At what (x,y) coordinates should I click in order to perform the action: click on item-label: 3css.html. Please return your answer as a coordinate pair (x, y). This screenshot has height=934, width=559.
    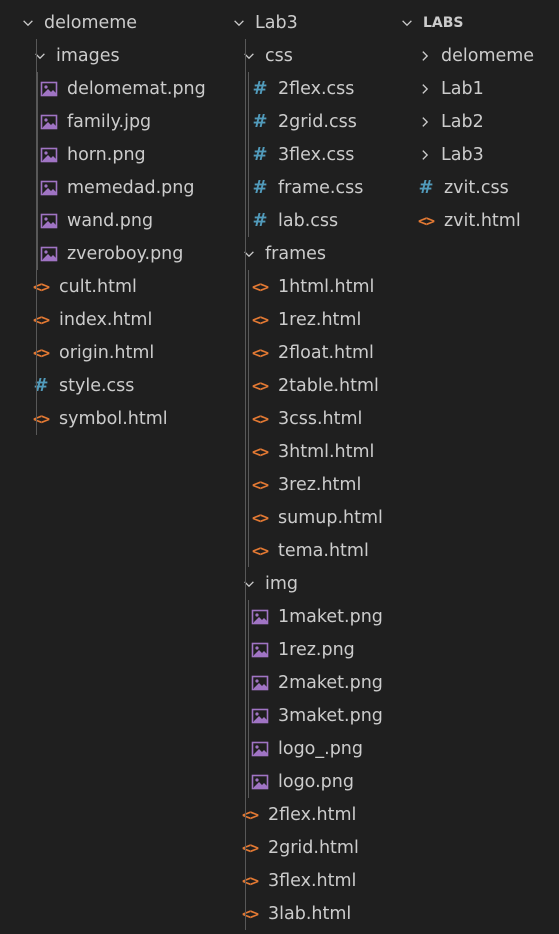
    Looking at the image, I should click on (320, 418).